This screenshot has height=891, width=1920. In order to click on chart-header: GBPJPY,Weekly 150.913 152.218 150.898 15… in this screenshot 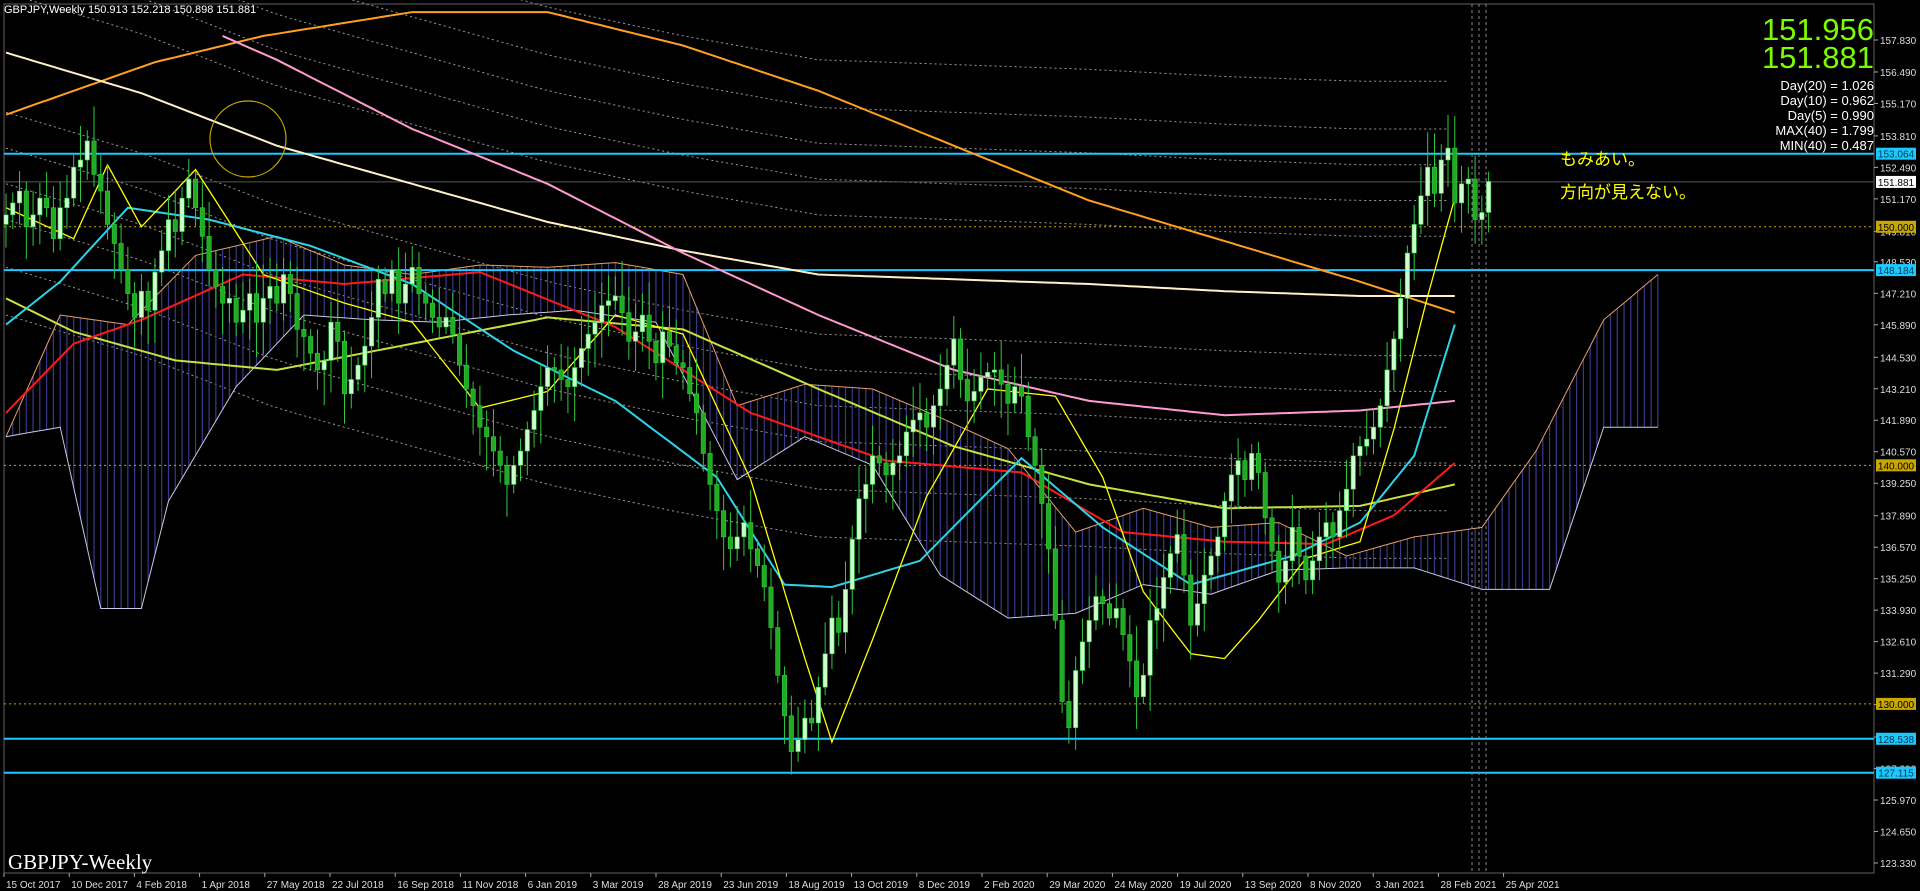, I will do `click(130, 10)`.